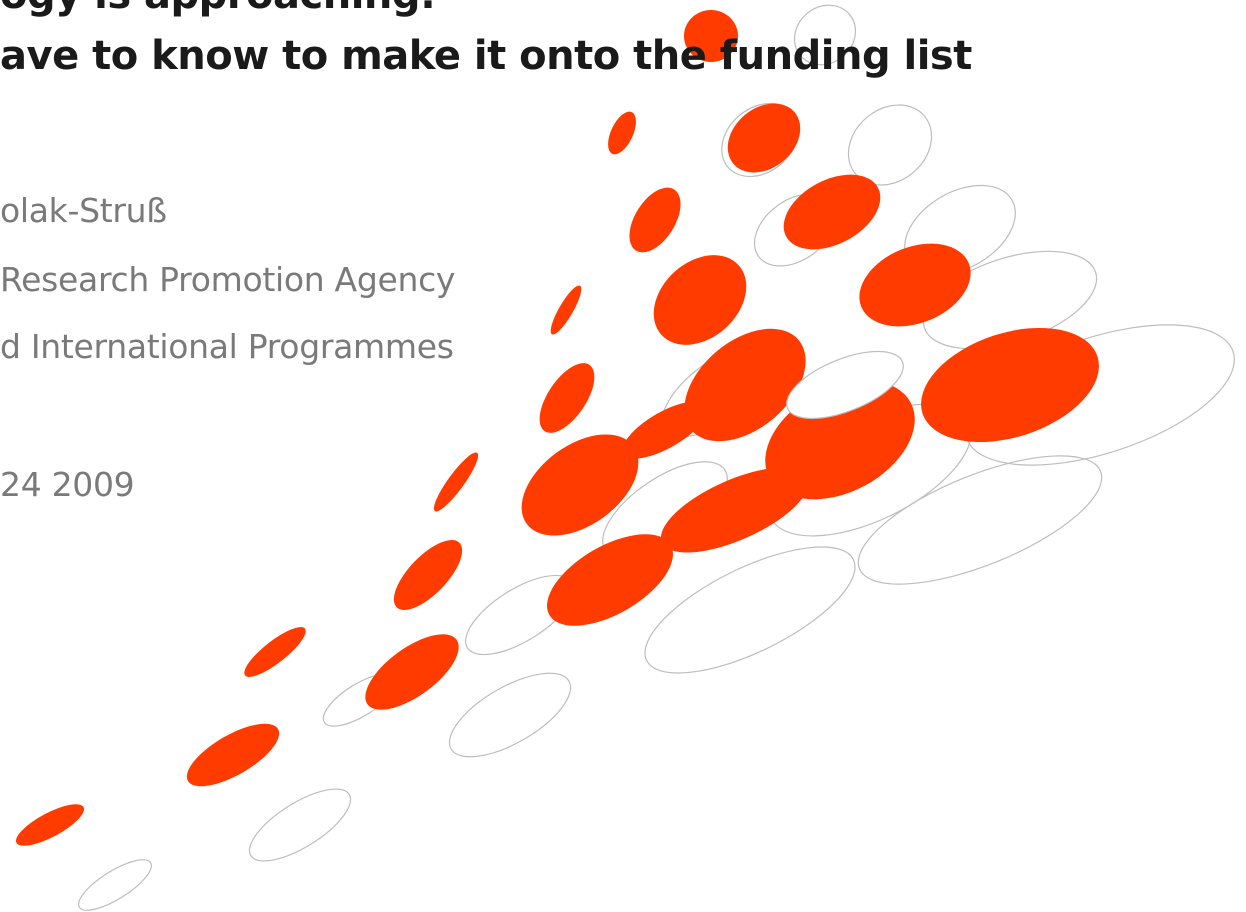  Describe the element at coordinates (83, 210) in the screenshot. I see `presenter-name: olak-Struß` at that location.